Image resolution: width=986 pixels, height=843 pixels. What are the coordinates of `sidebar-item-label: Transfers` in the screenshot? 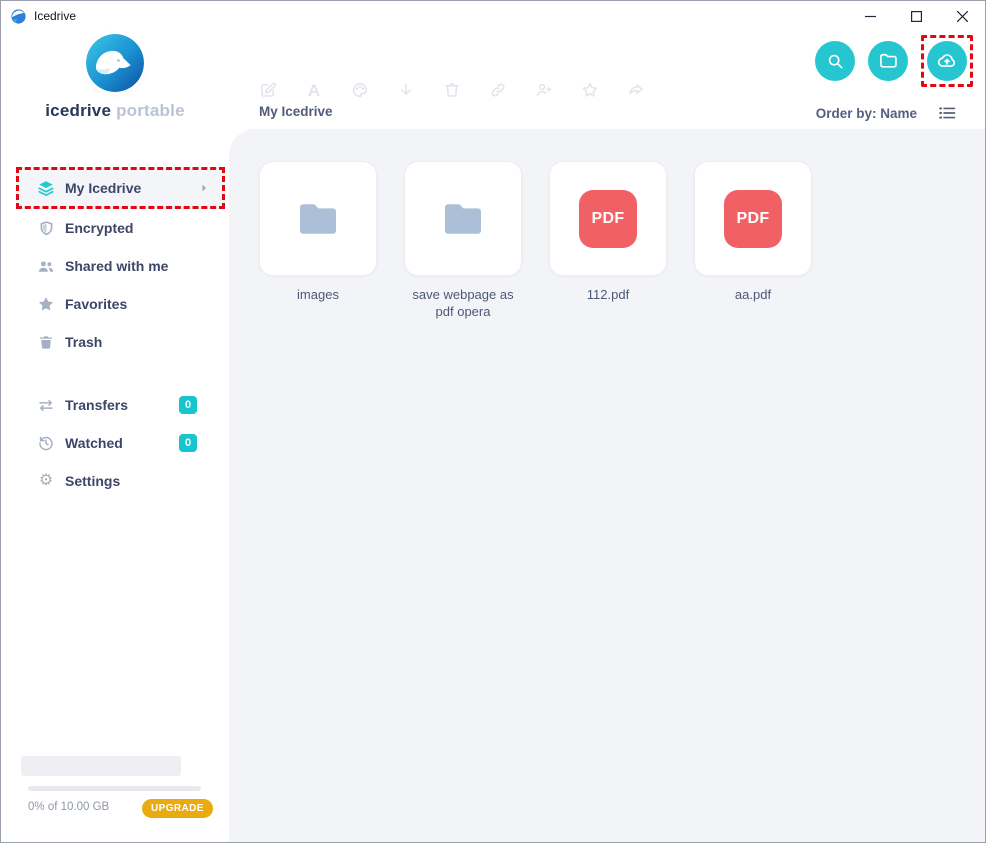 It's located at (97, 405).